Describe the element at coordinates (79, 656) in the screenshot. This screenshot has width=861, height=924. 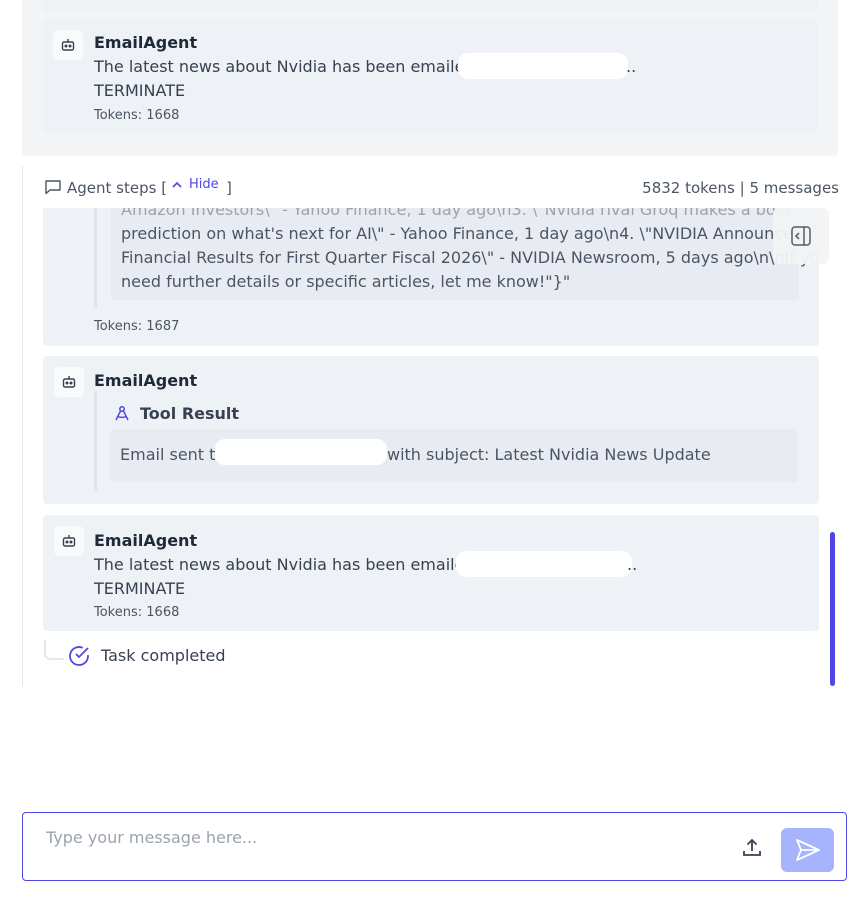
I see `check-circle-icon` at that location.